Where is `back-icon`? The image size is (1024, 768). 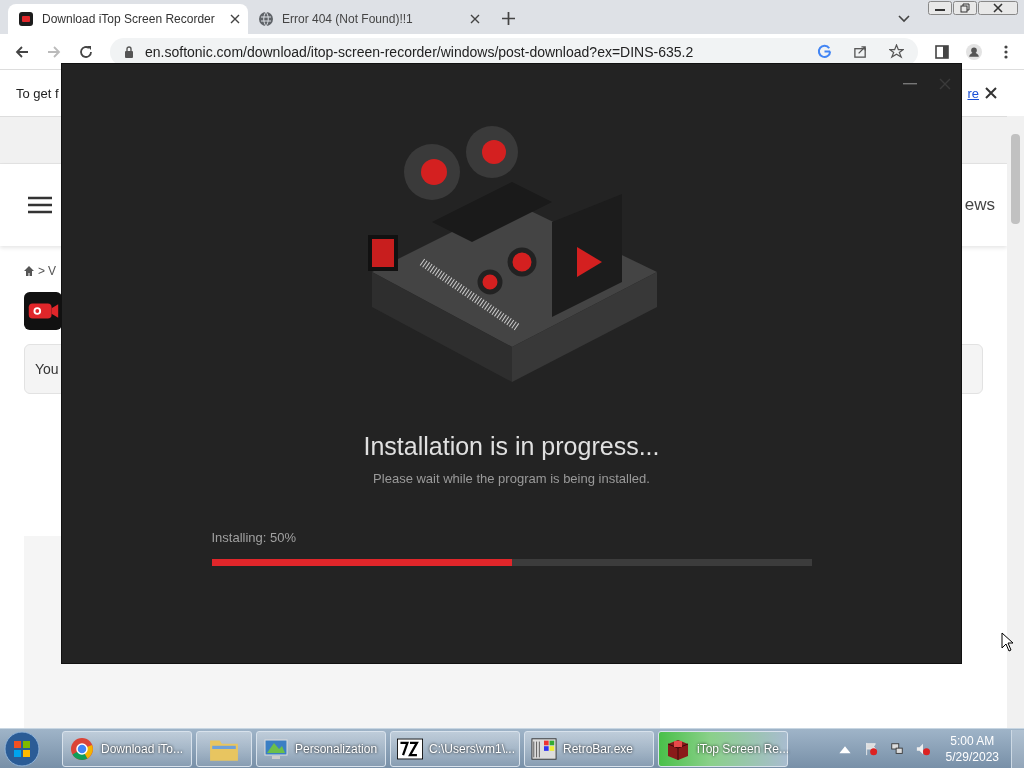 back-icon is located at coordinates (22, 51).